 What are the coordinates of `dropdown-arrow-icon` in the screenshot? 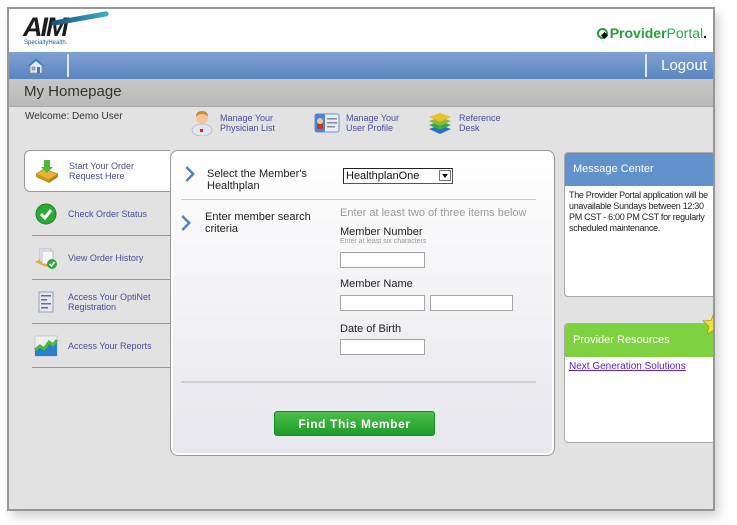 It's located at (445, 175).